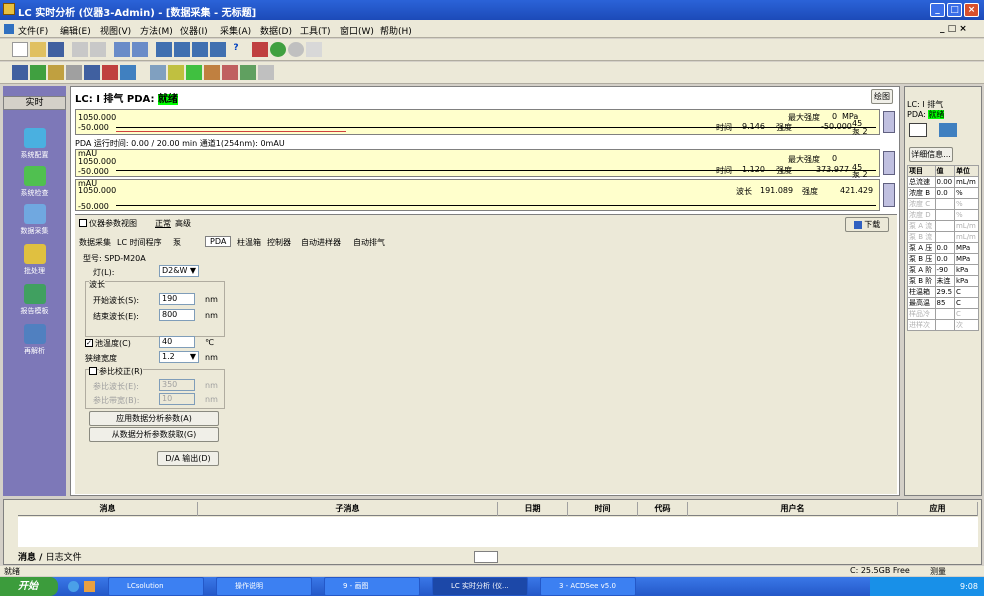 This screenshot has width=984, height=596. What do you see at coordinates (34, 260) in the screenshot?
I see `sidebar-item-batch: 批处理` at bounding box center [34, 260].